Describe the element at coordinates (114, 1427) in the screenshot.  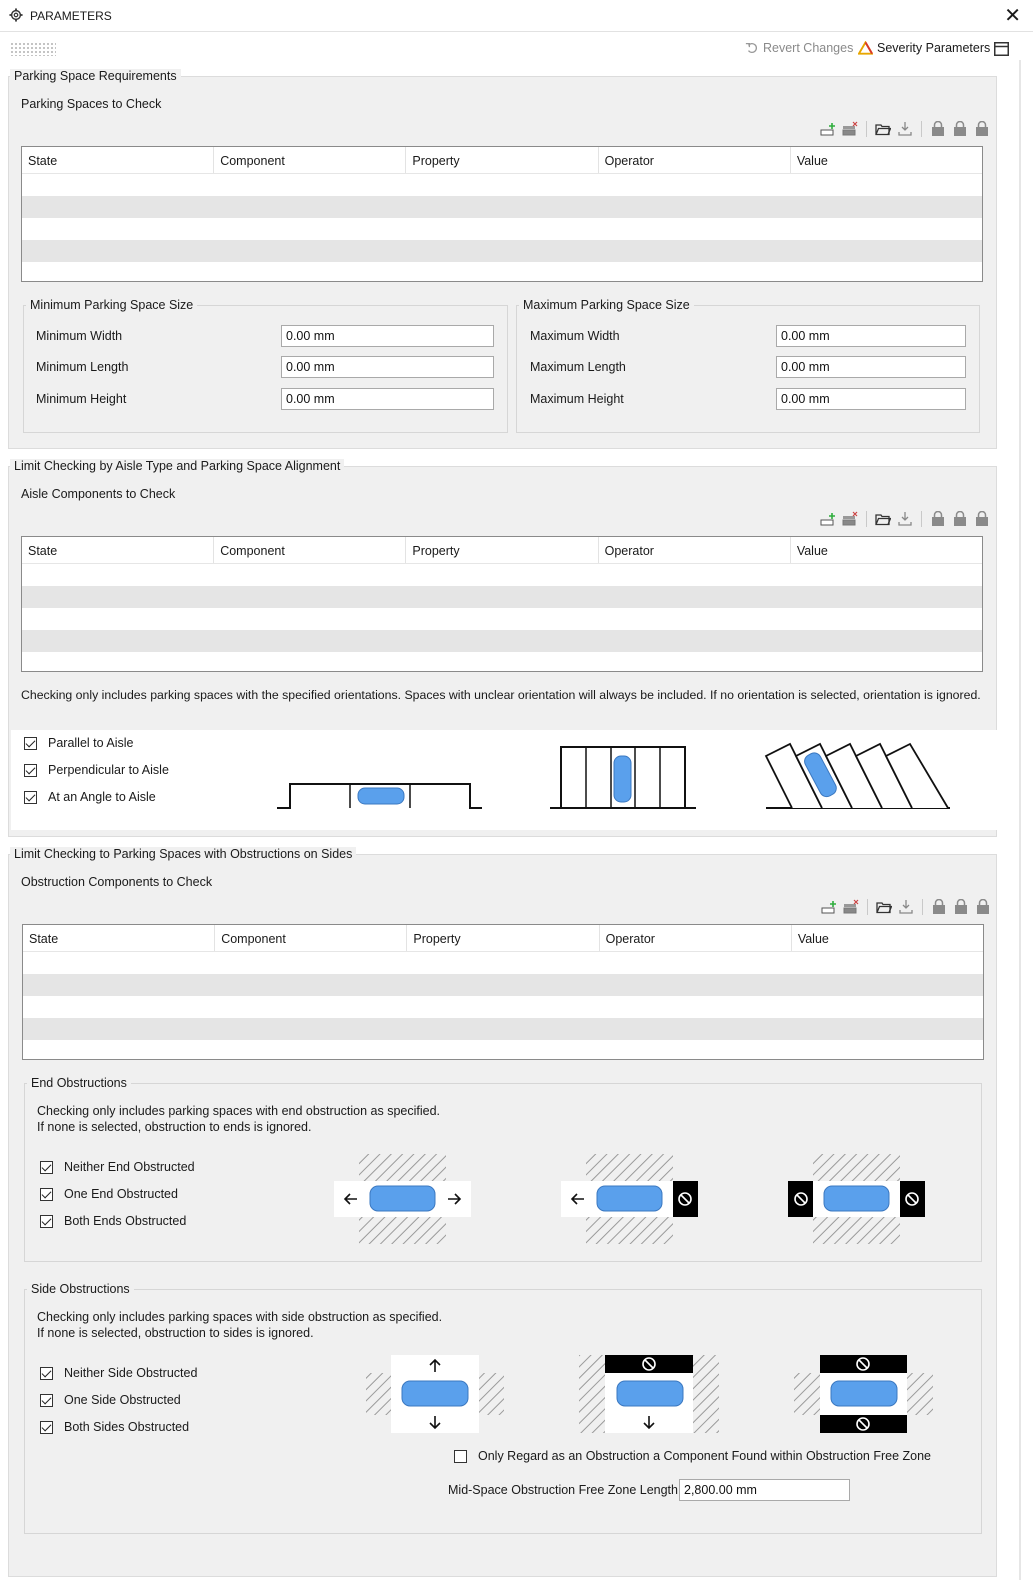
I see `both-sides-obstructed-checkbox: Both Sides Obstructed` at that location.